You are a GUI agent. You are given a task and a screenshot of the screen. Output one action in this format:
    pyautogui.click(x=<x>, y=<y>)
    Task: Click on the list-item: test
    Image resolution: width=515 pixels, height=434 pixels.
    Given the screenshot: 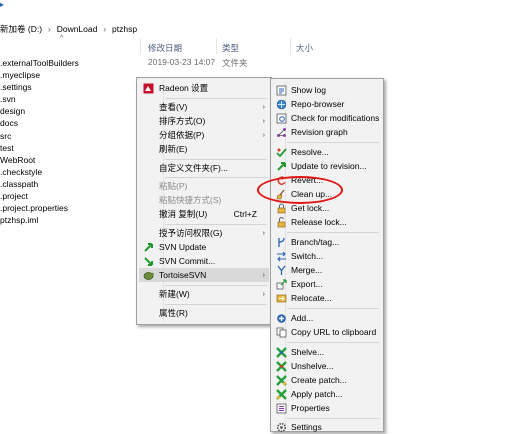 What is the action you would take?
    pyautogui.click(x=68, y=148)
    